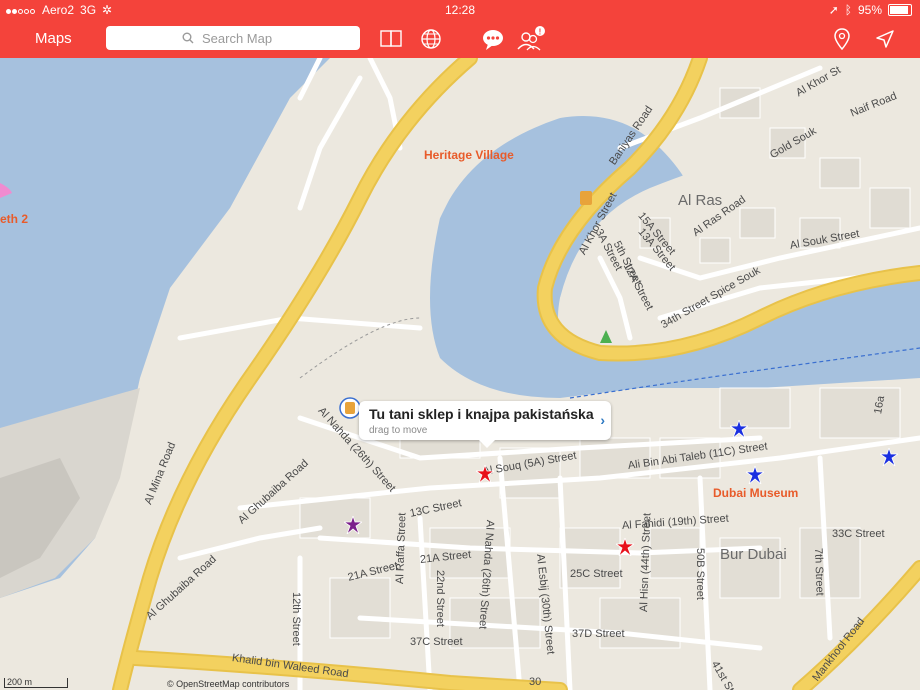 This screenshot has width=920, height=690. I want to click on location-arrow-icon: ➚, so click(833, 10).